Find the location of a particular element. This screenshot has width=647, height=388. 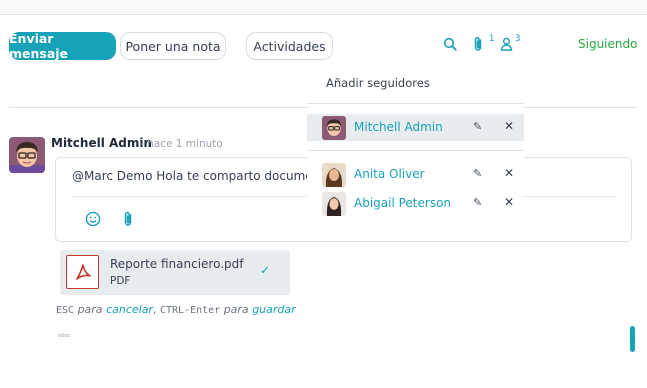

top-strip is located at coordinates (323, 7).